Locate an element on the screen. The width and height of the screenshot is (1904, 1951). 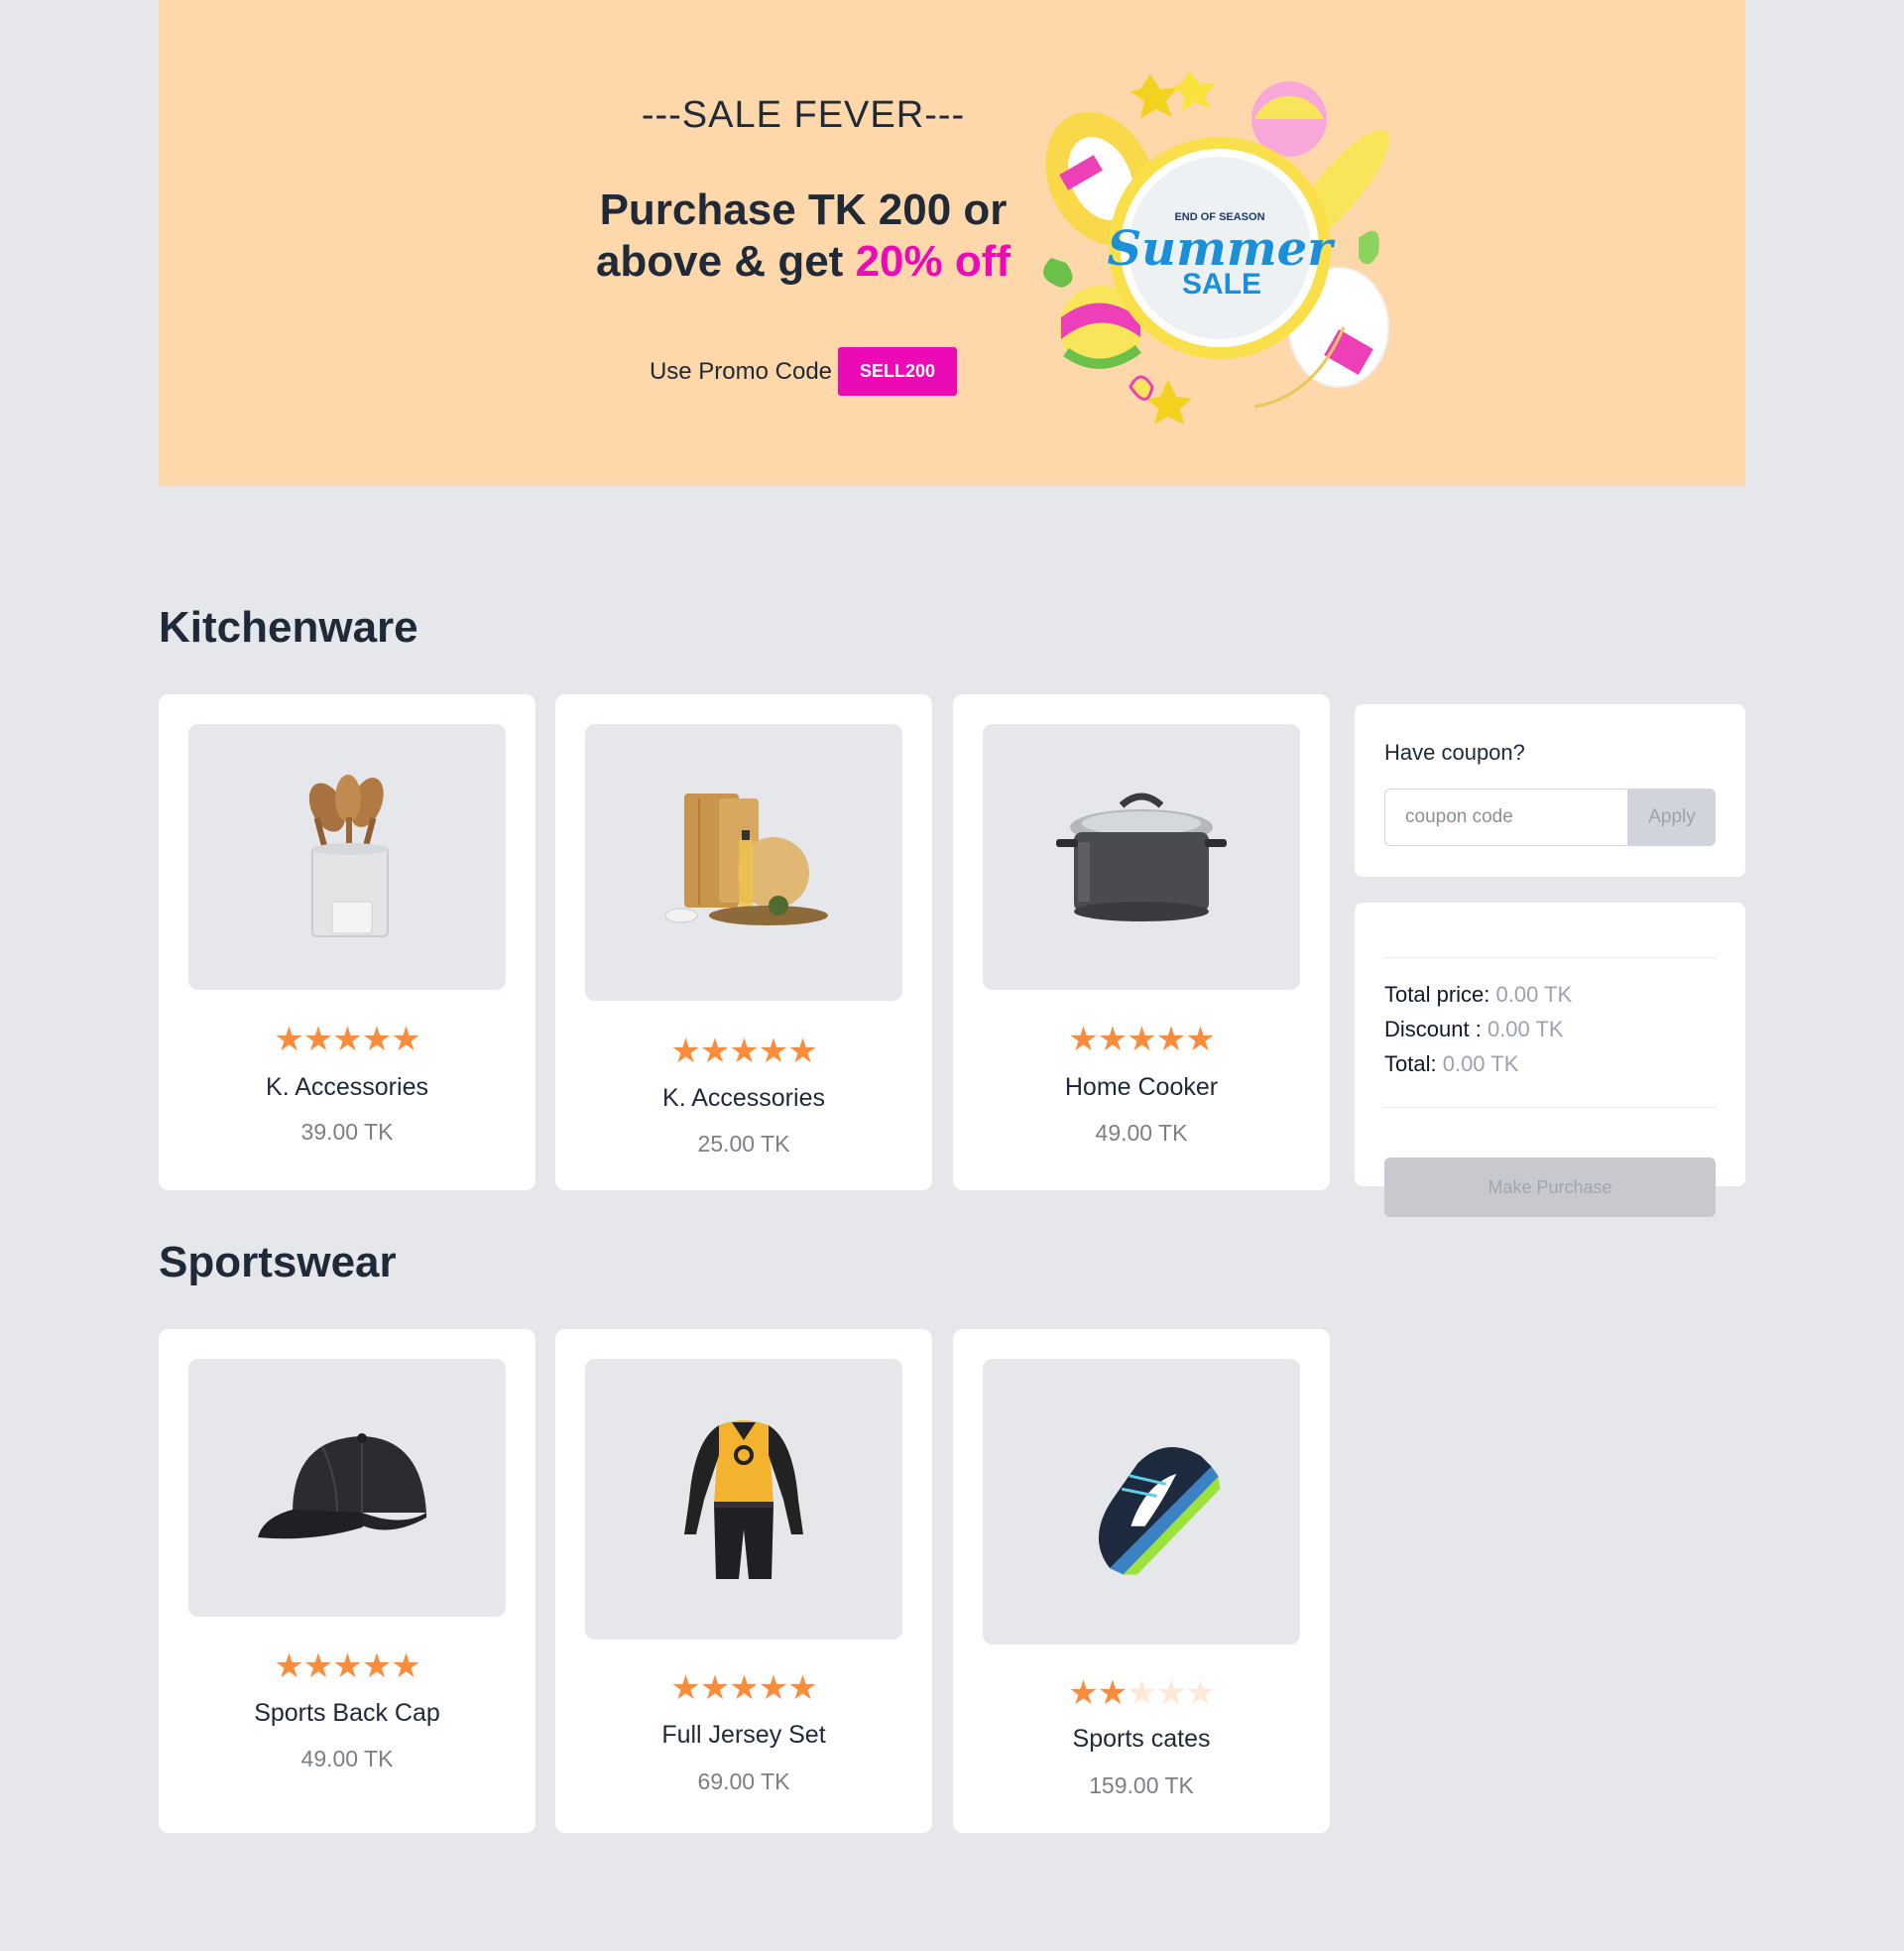
product-card: ★★★★★ K. Accessories 25.00 TK is located at coordinates (743, 942).